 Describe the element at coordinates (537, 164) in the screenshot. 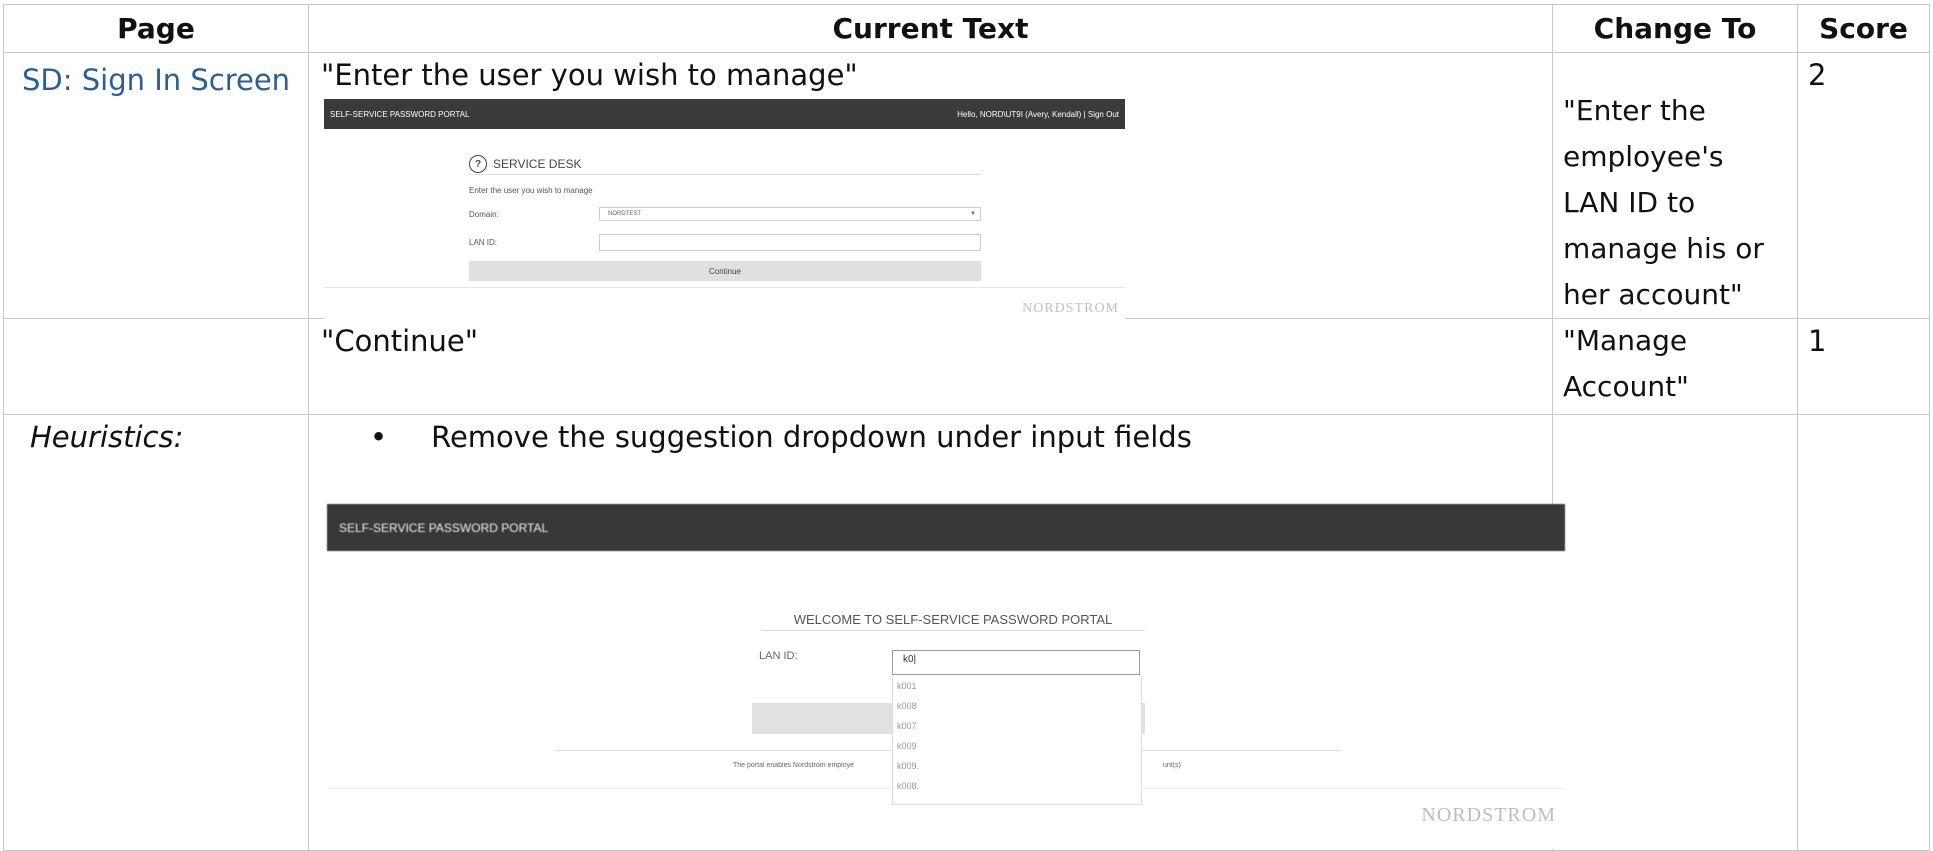

I see `service-desk-title: SERVICE DESK` at that location.